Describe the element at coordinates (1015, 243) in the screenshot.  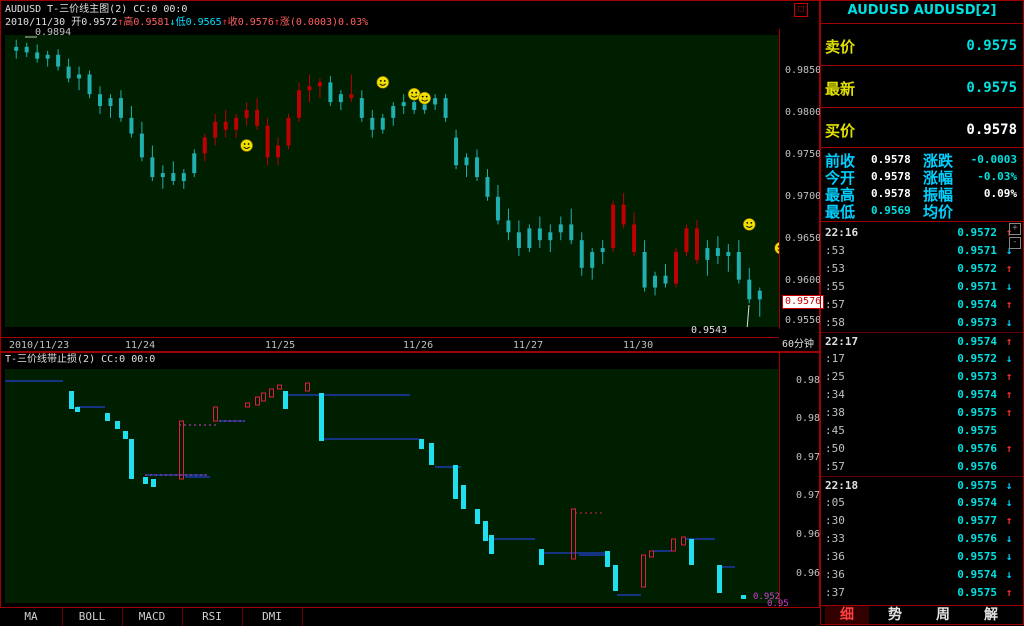
I see `scroll-minus-icon: -` at that location.